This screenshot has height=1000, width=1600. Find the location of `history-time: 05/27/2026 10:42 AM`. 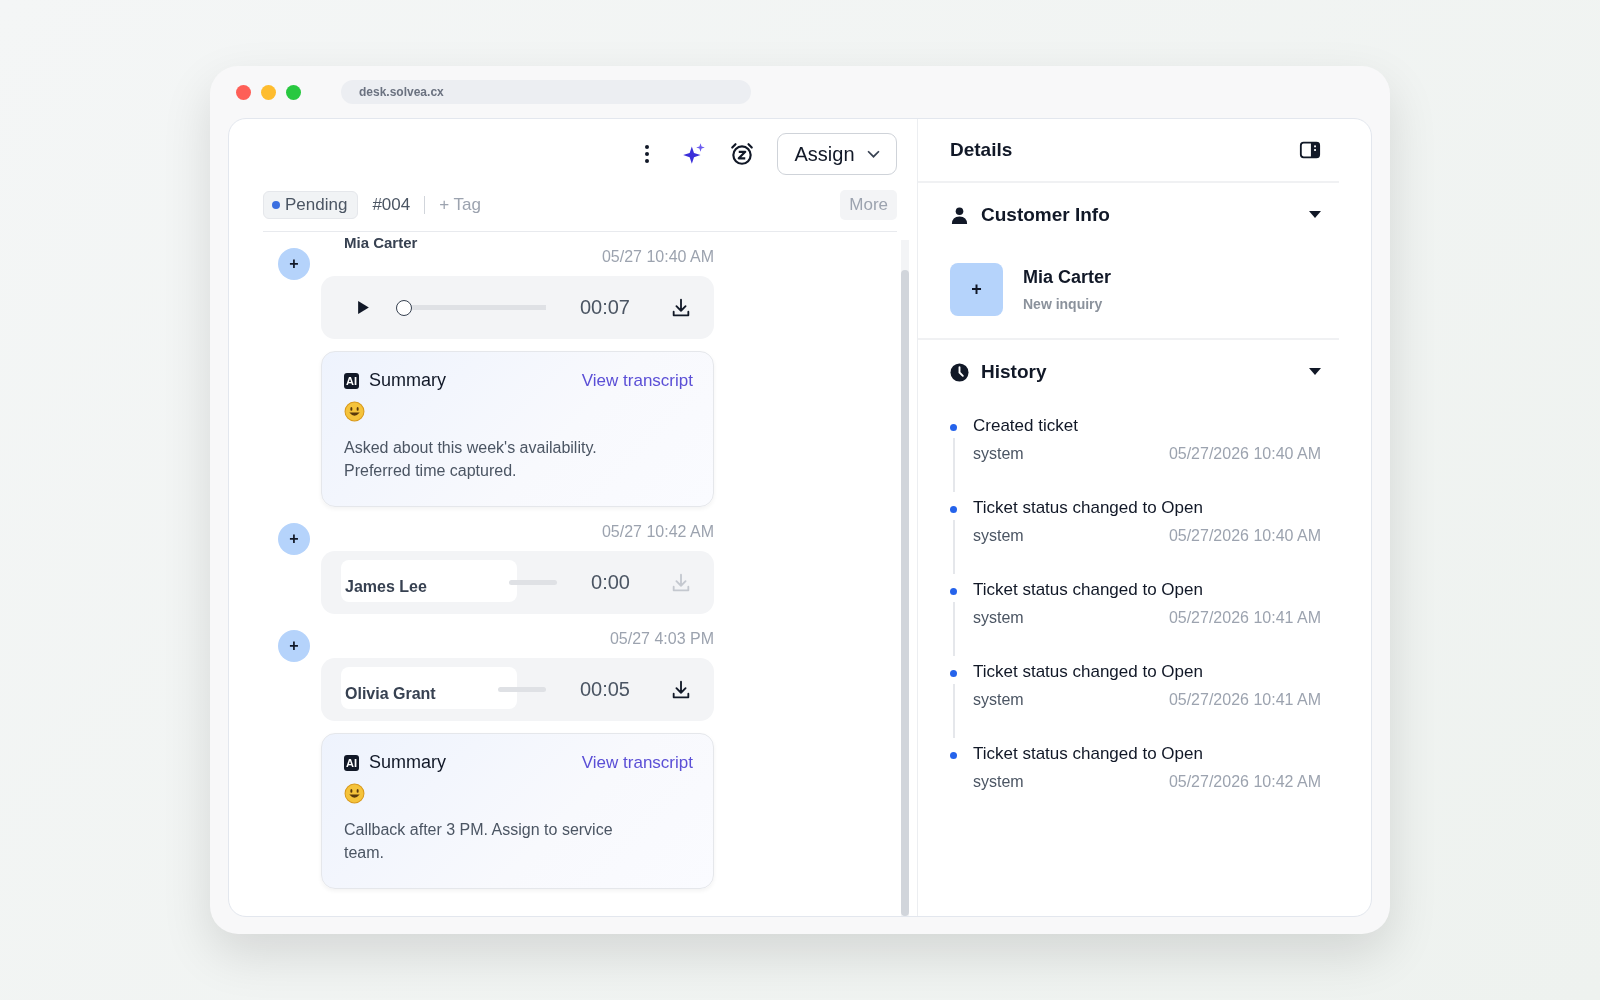

history-time: 05/27/2026 10:42 AM is located at coordinates (1244, 782).